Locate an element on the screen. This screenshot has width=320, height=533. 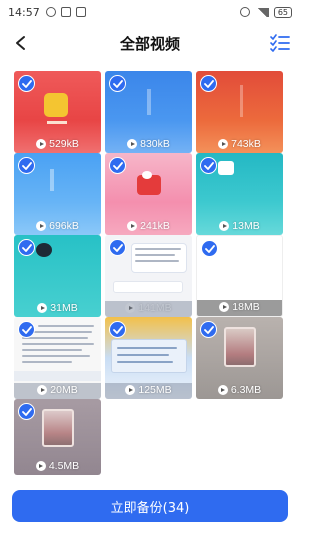
footer: 立即备份(34) is located at coordinates (150, 506).